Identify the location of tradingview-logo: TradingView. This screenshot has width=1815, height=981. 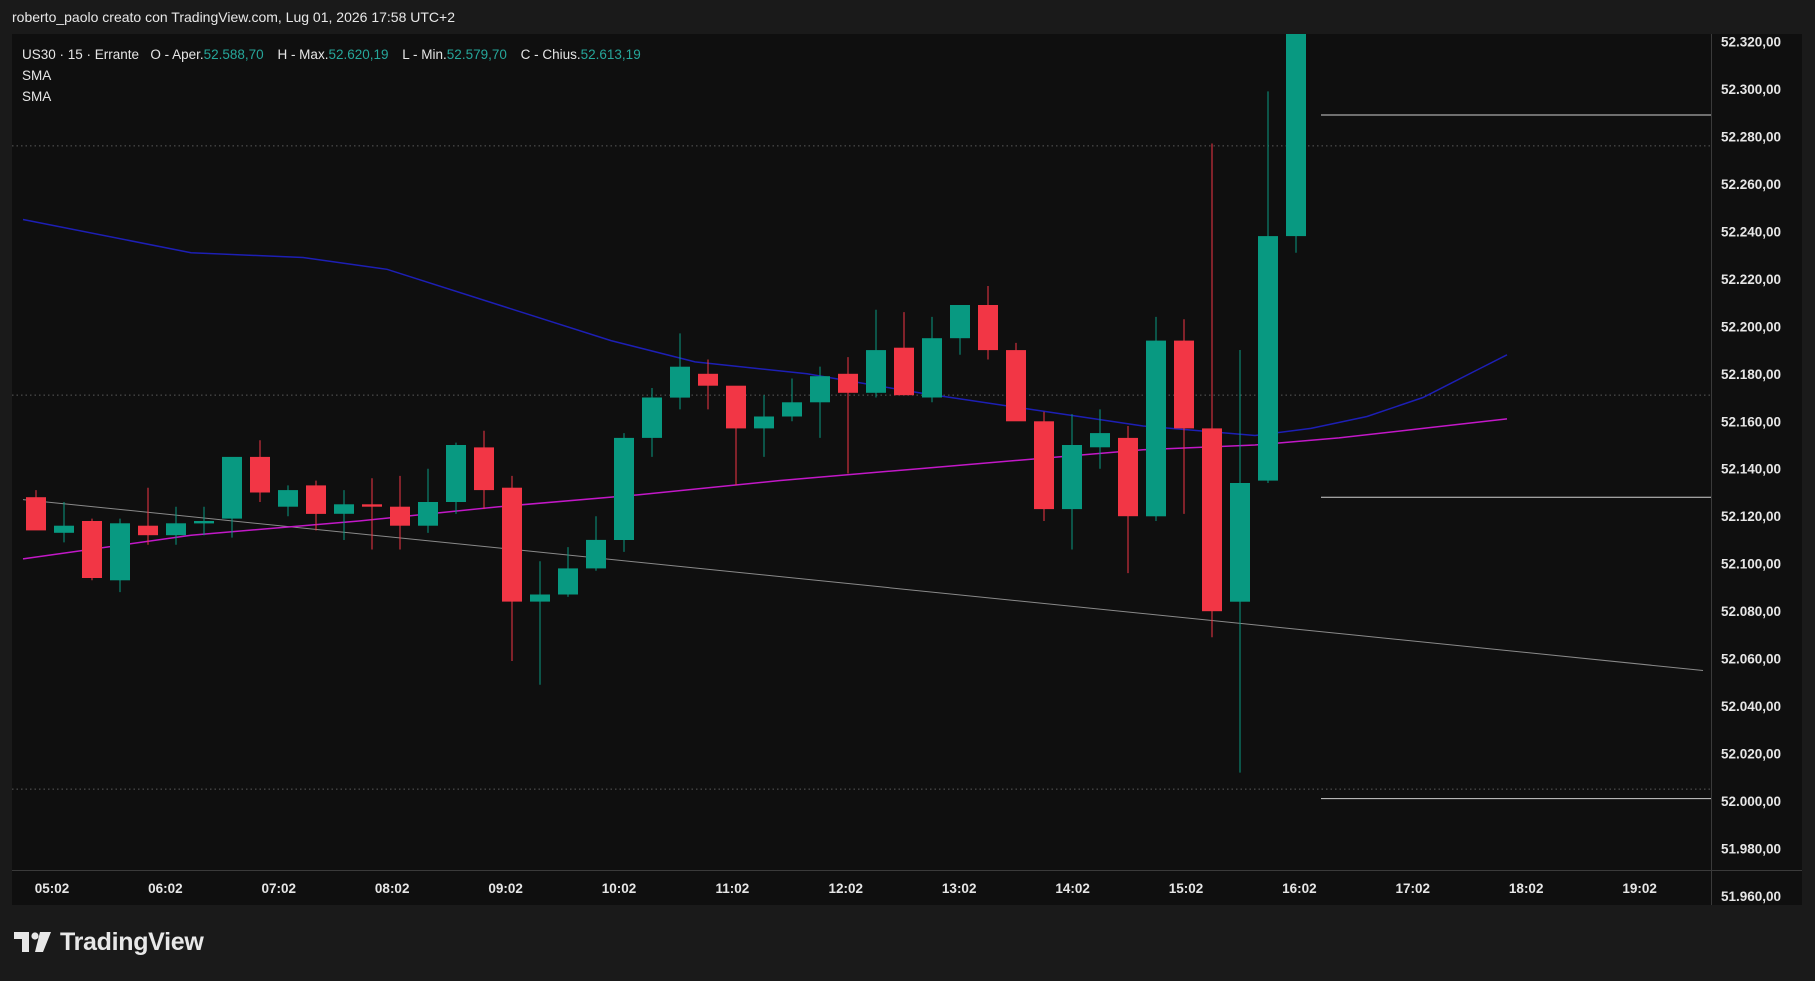
(109, 942).